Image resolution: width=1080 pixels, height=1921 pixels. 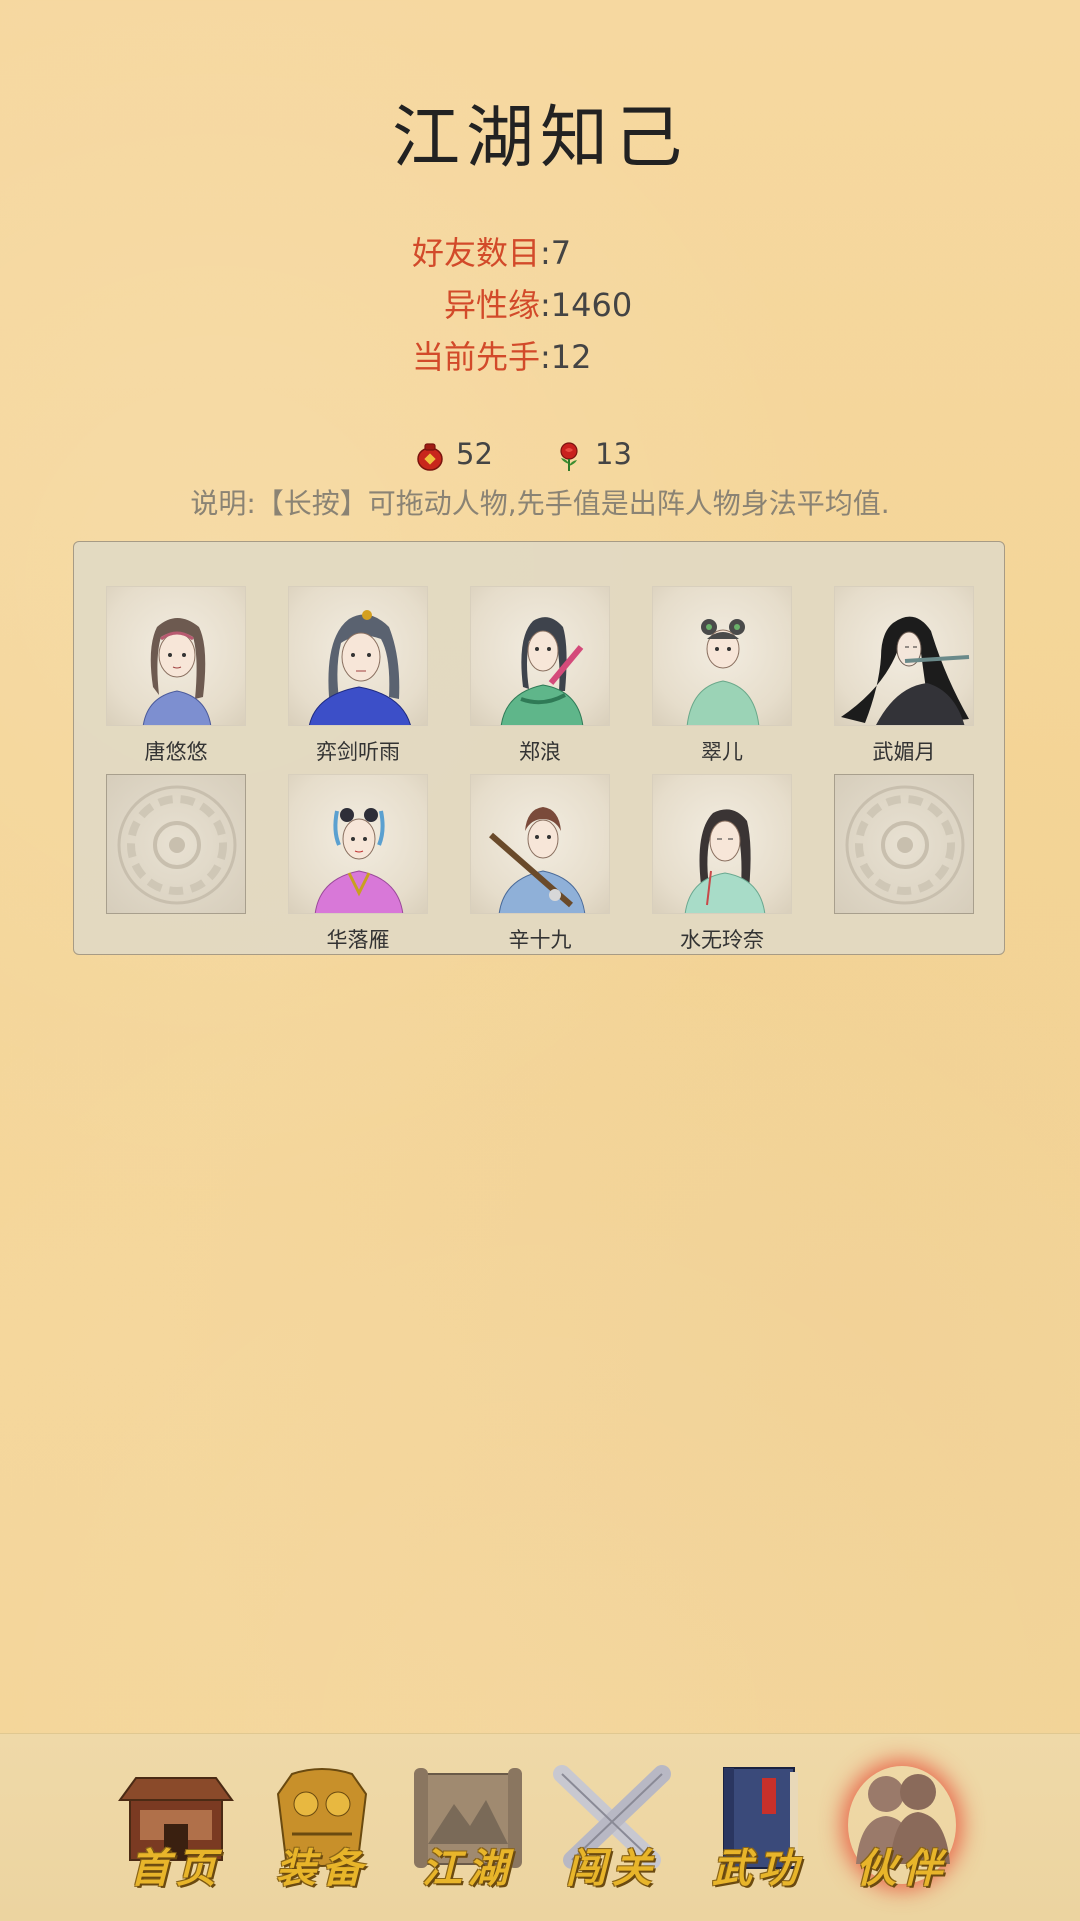 I want to click on character-name: 弈剑听雨, so click(x=358, y=752).